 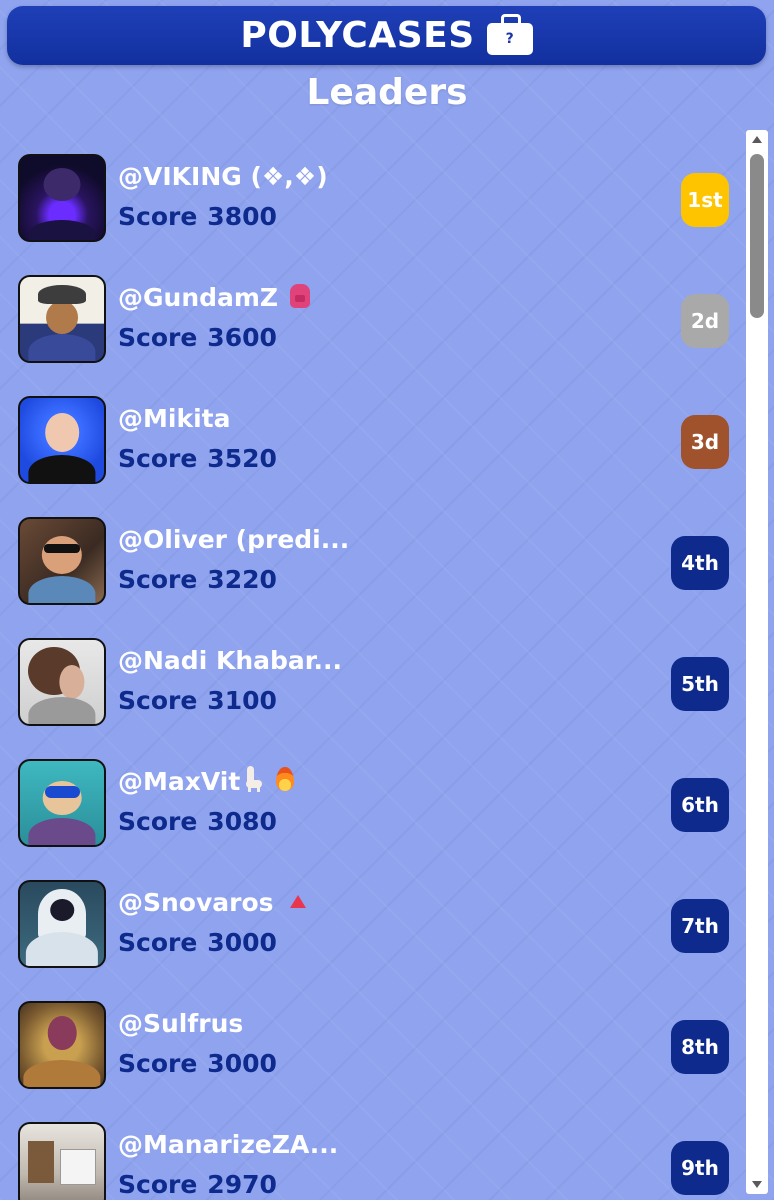 What do you see at coordinates (206, 781) in the screenshot?
I see `username: @MaxVit` at bounding box center [206, 781].